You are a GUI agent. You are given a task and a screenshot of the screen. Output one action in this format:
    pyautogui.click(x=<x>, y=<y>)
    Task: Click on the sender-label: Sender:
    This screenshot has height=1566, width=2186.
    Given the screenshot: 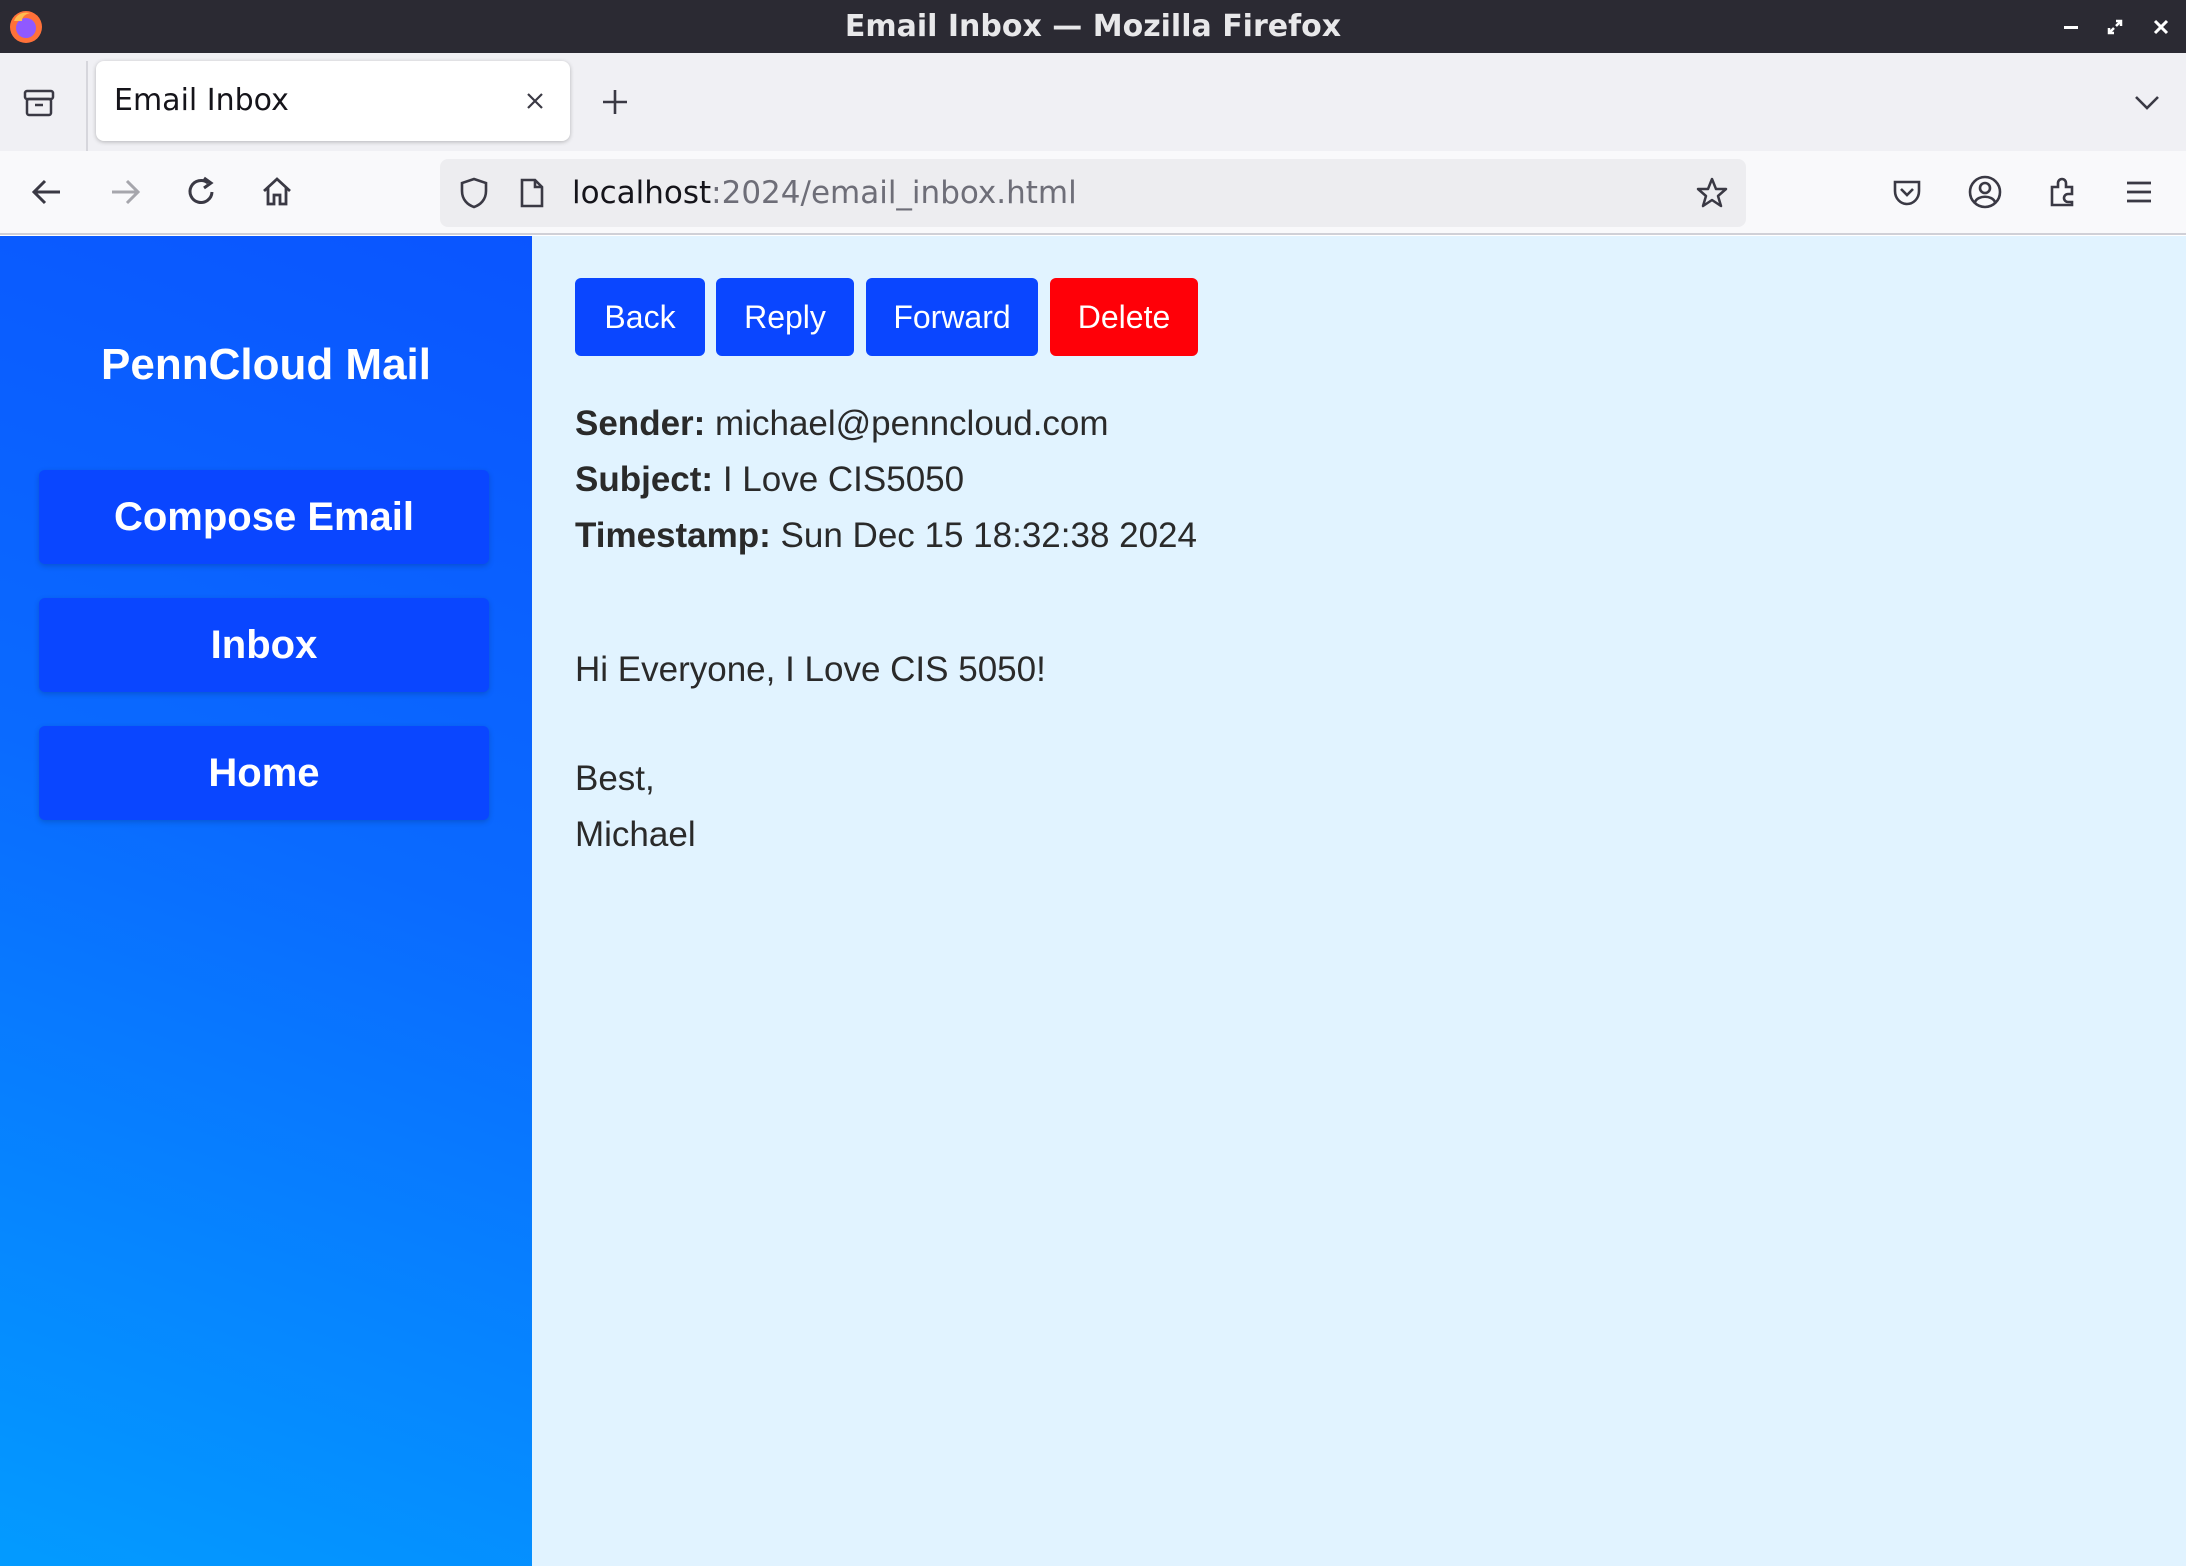 What is the action you would take?
    pyautogui.click(x=640, y=423)
    